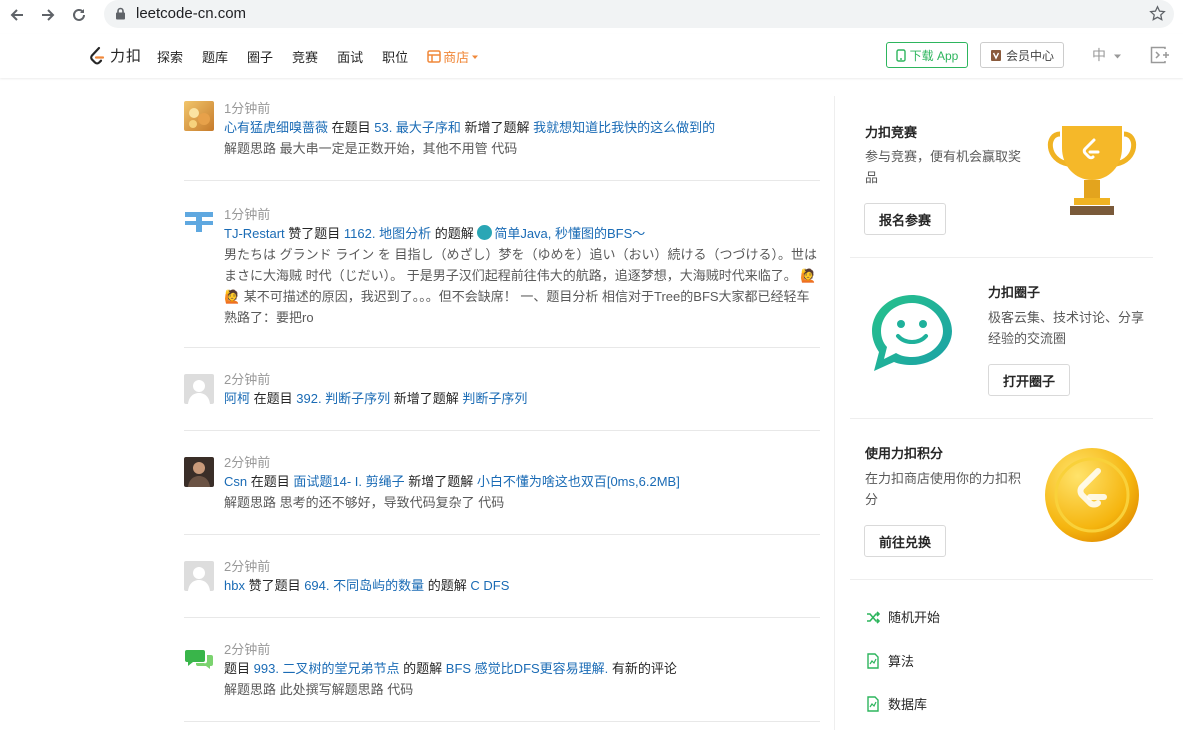 This screenshot has height=730, width=1183. I want to click on reload-icon, so click(79, 15).